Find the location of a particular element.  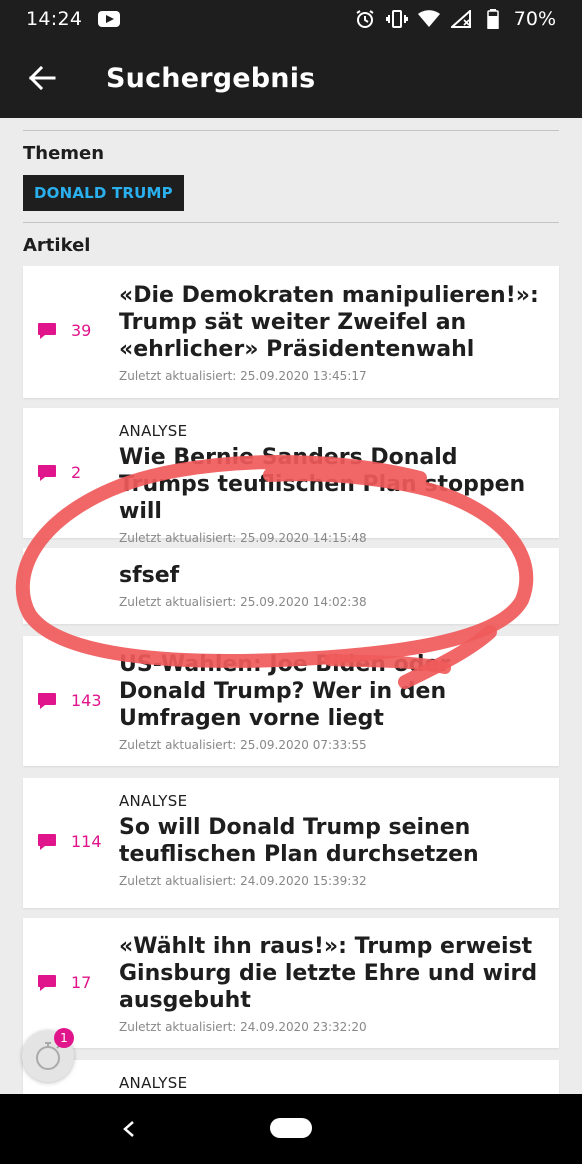

status-bar: 14:24 70% is located at coordinates (291, 19).